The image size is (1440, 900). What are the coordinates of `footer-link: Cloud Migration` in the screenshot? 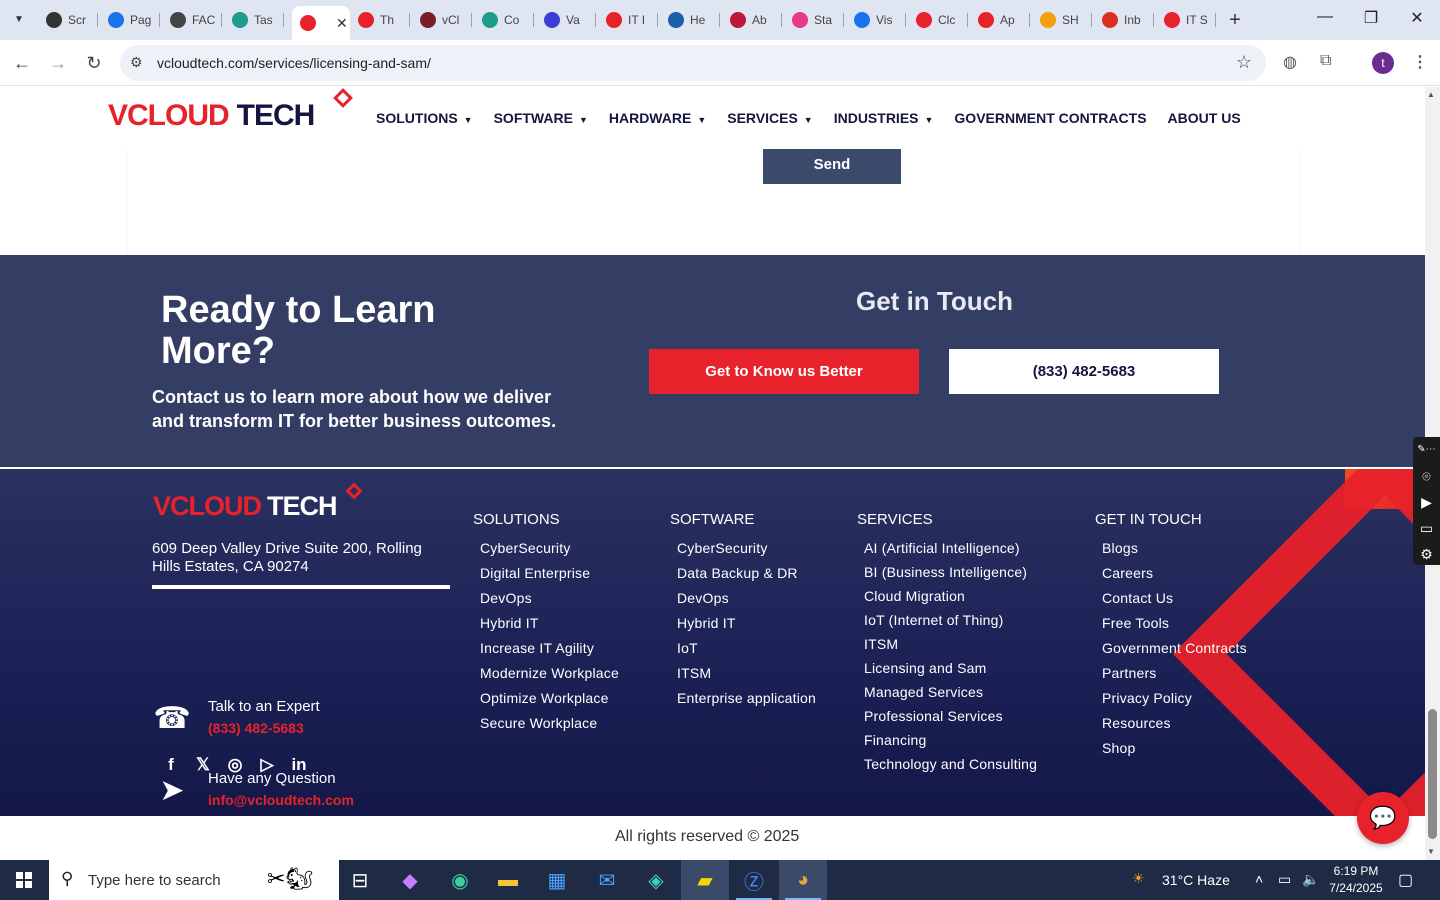 It's located at (950, 596).